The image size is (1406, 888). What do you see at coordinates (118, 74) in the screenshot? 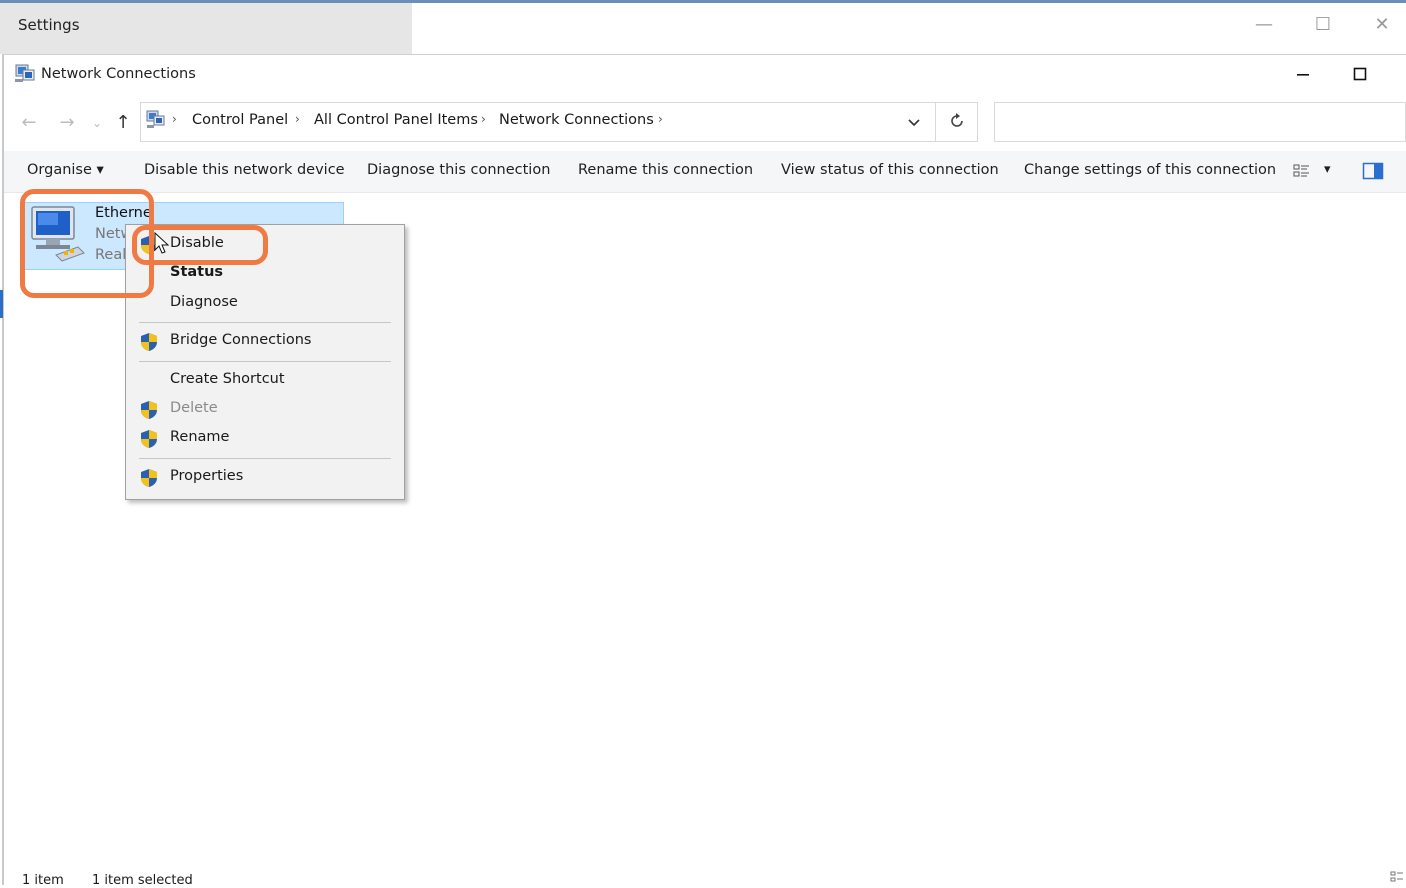
I see `window-title: Network Connections` at bounding box center [118, 74].